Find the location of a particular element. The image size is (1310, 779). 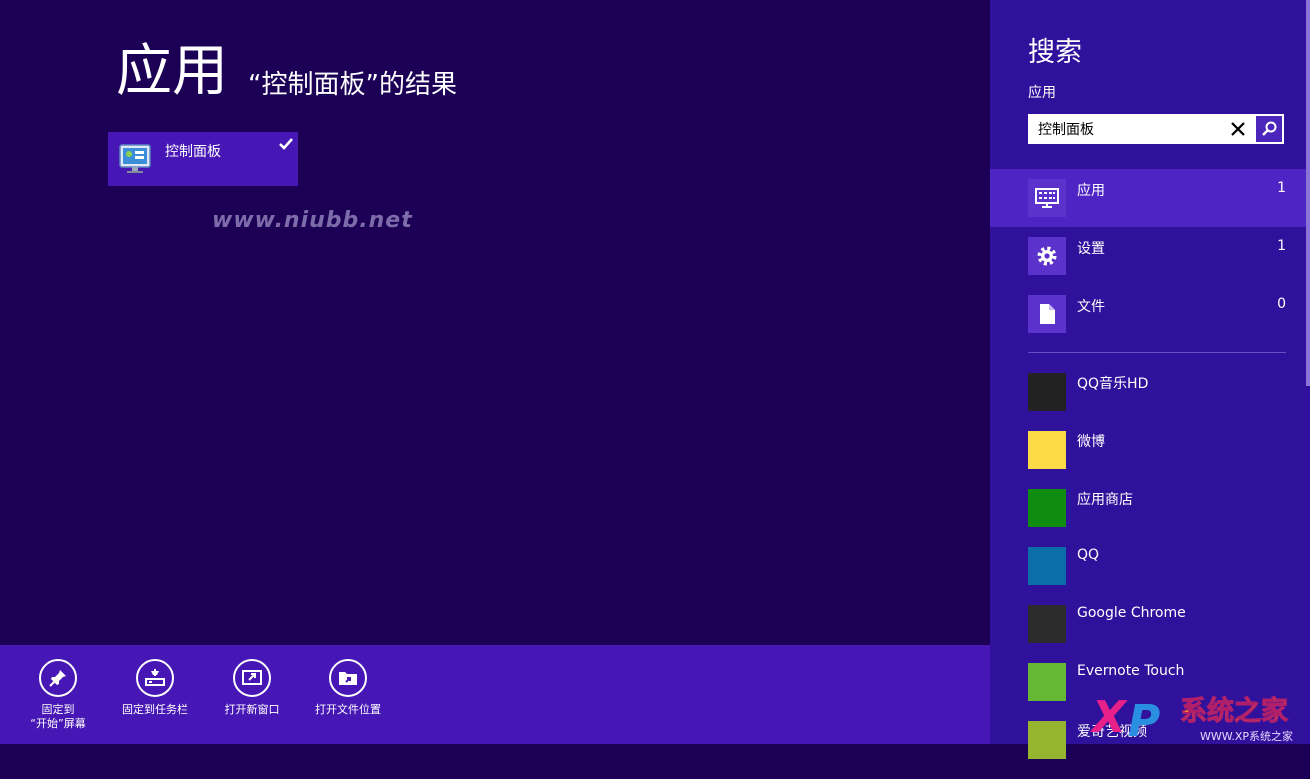

app-item-label: 应用商店 is located at coordinates (1105, 500).